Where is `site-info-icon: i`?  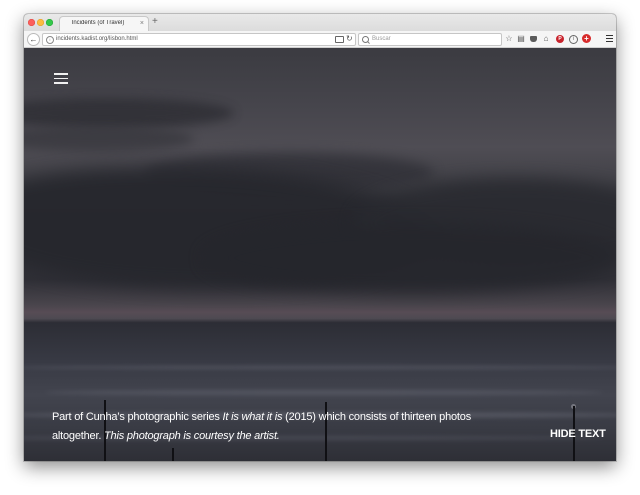 site-info-icon: i is located at coordinates (50, 40).